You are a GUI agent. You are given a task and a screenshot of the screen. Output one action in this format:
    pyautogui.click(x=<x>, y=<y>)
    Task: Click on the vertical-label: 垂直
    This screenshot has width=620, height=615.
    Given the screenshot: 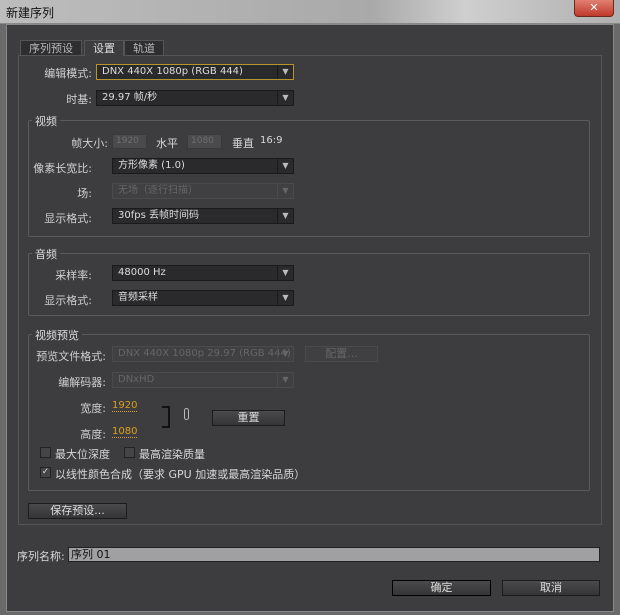 What is the action you would take?
    pyautogui.click(x=243, y=143)
    